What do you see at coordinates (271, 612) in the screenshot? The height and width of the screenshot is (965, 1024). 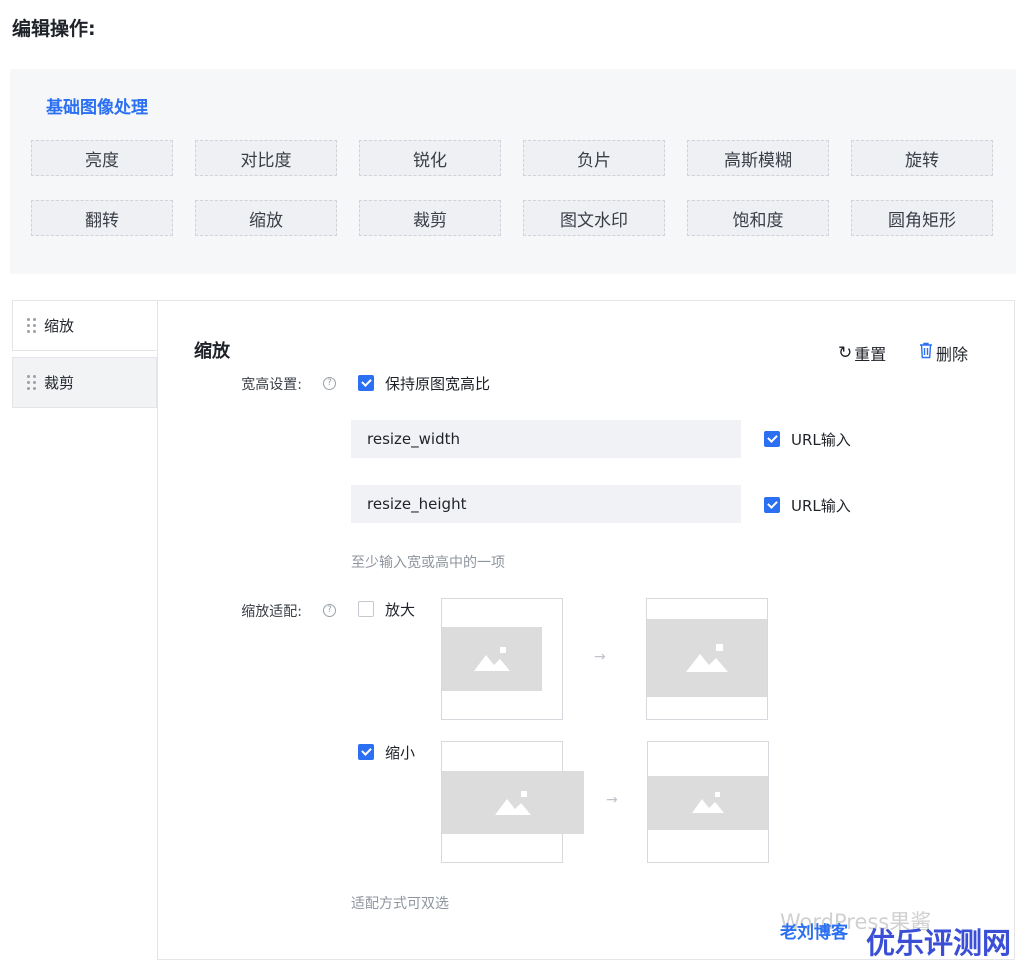 I see `fit-mode-label: 缩放适配:` at bounding box center [271, 612].